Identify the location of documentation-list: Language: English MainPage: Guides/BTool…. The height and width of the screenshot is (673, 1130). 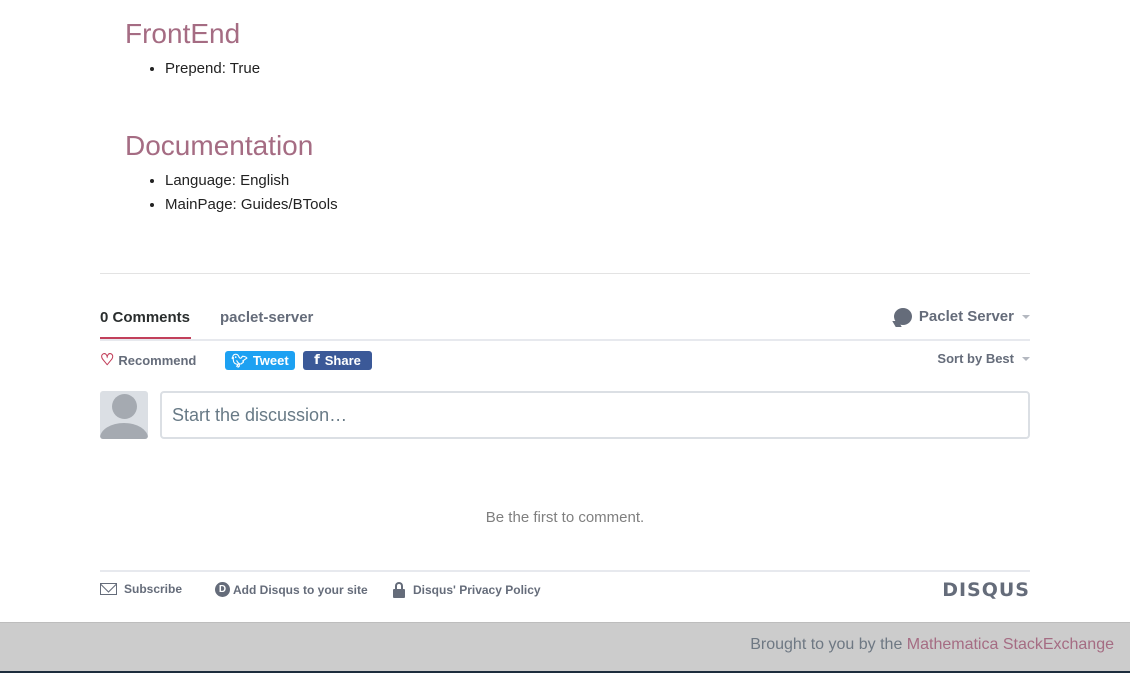
(242, 193).